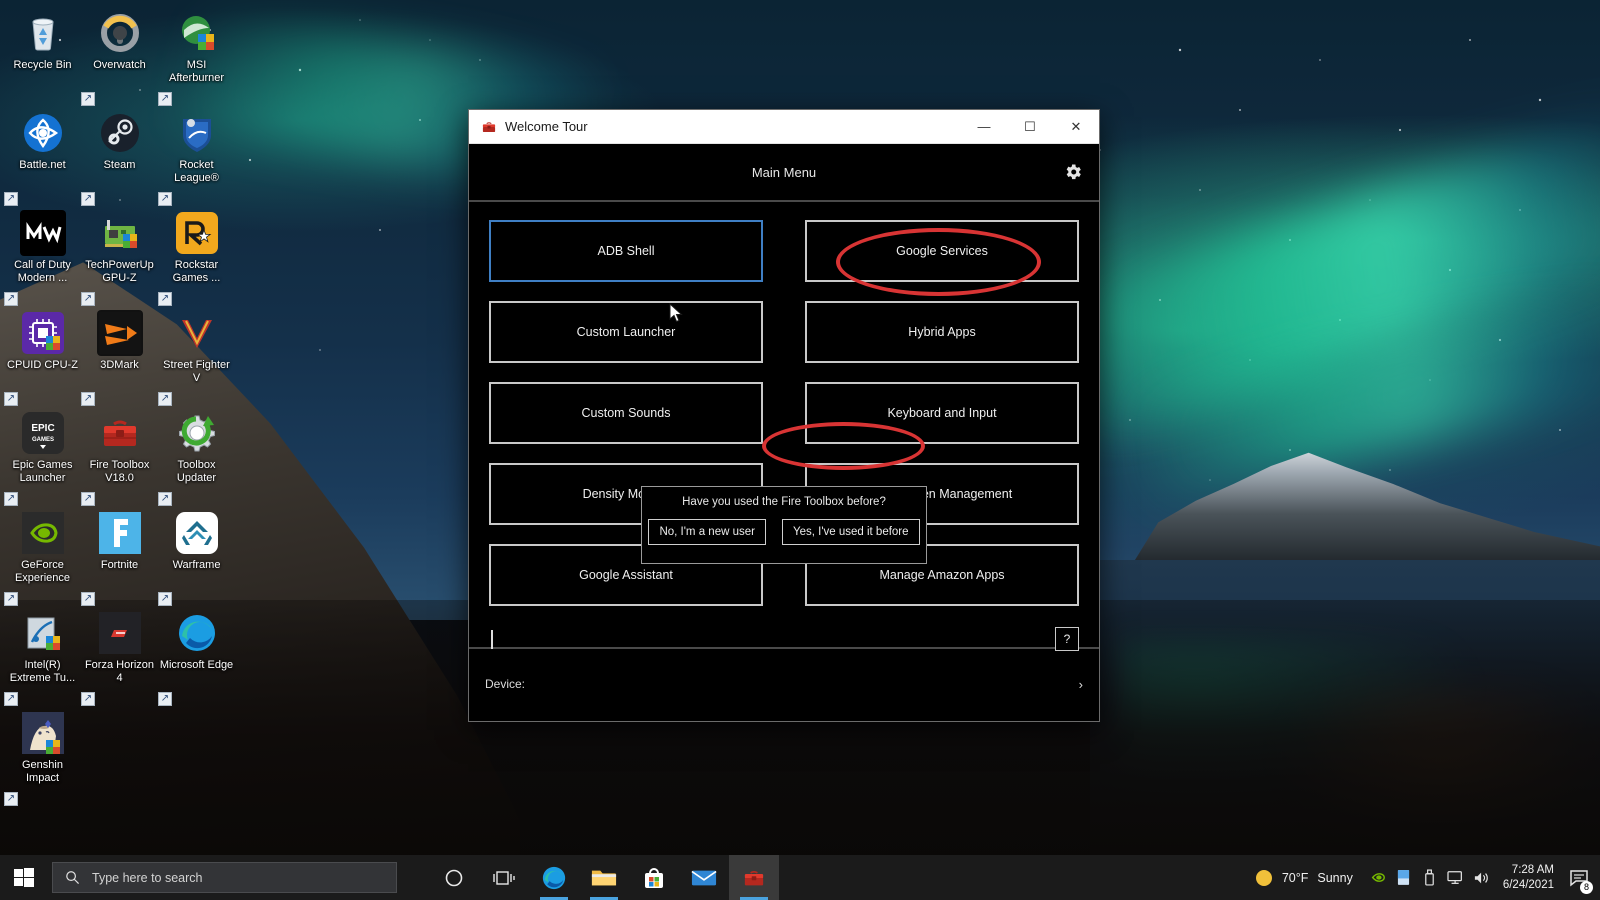  Describe the element at coordinates (1263, 877) in the screenshot. I see `sun-icon` at that location.